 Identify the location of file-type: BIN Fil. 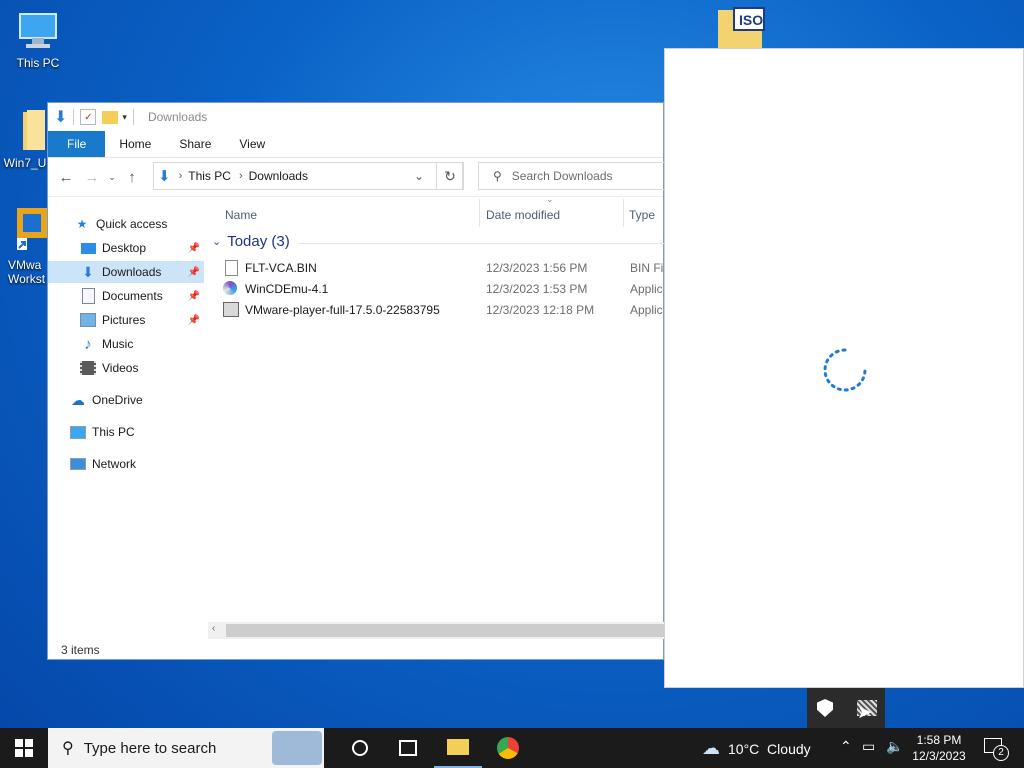
(648, 268).